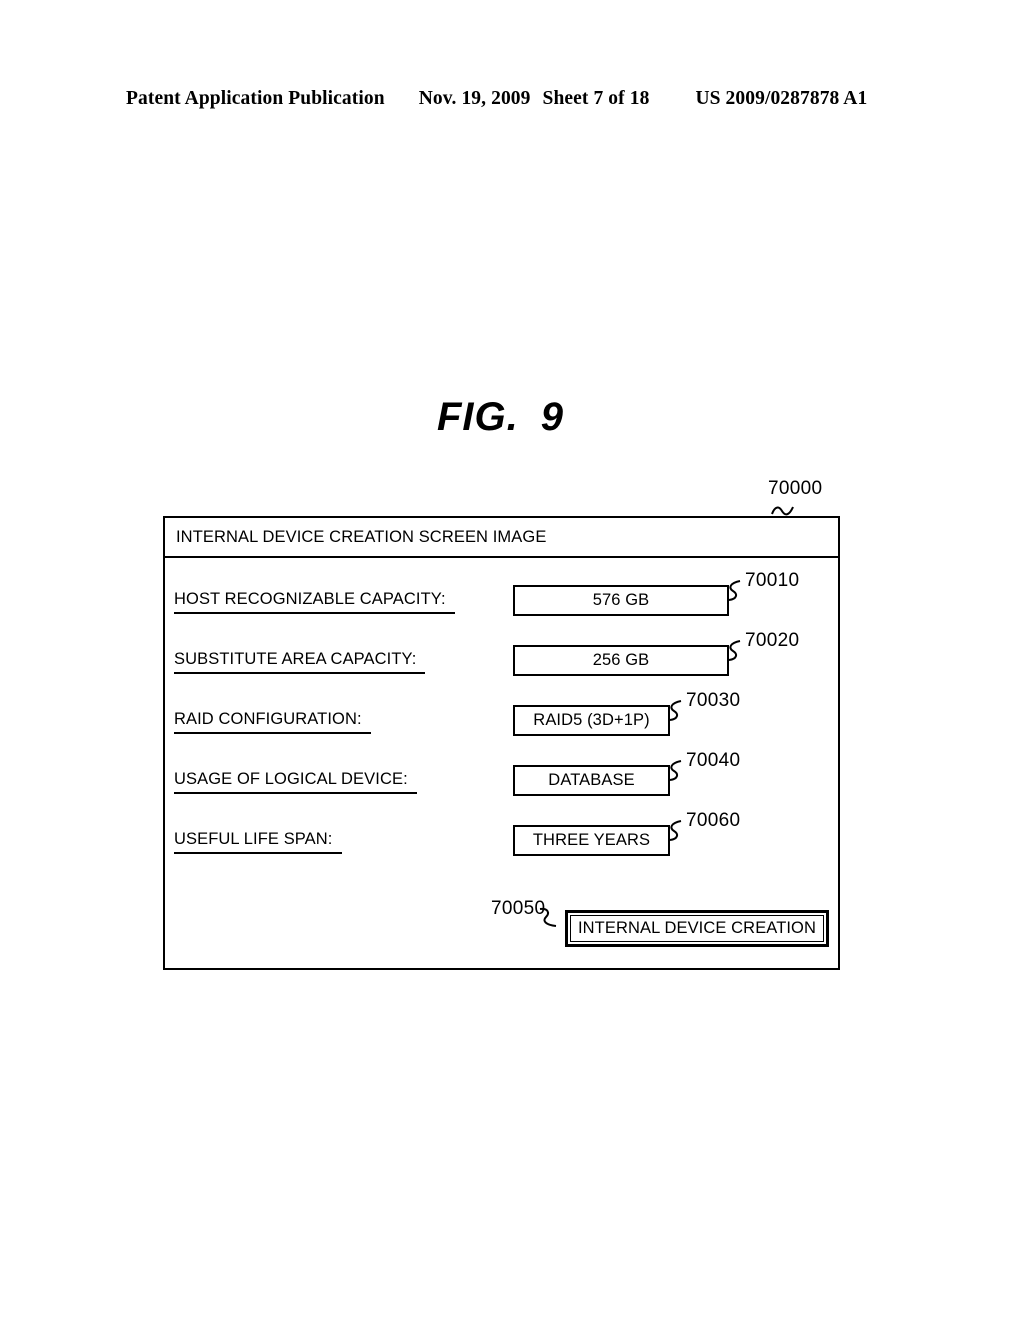 This screenshot has height=1320, width=1024. I want to click on form-row-host-recognizable-capacity: HOST RECOGNIZABLE CAPACITY: 576 GB, so click(501, 601).